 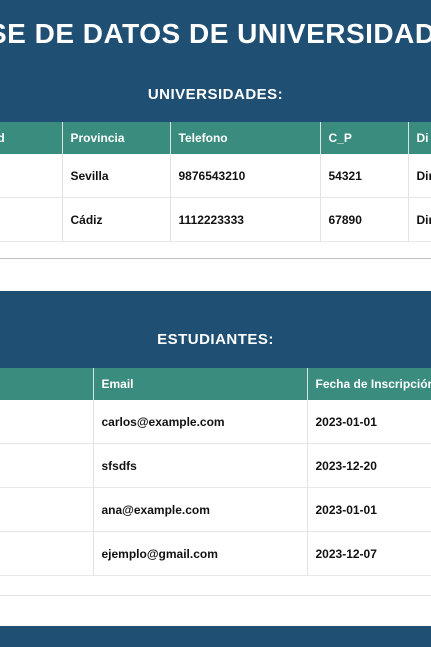 I want to click on cell-ciudad: diz, so click(x=31, y=219).